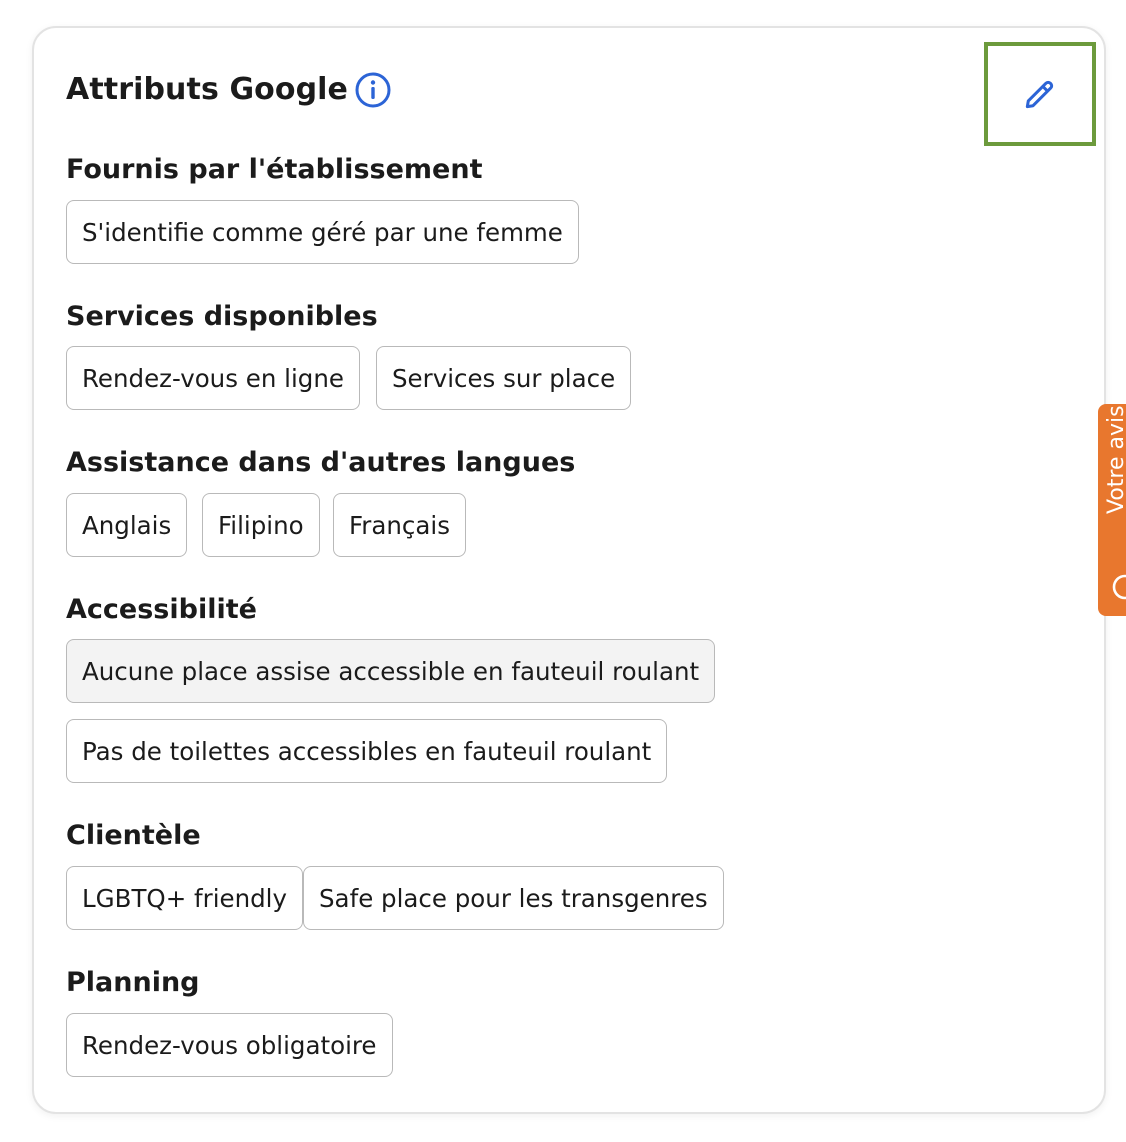 The height and width of the screenshot is (1142, 1126). What do you see at coordinates (261, 525) in the screenshot?
I see `attribute-chip: Filipino` at bounding box center [261, 525].